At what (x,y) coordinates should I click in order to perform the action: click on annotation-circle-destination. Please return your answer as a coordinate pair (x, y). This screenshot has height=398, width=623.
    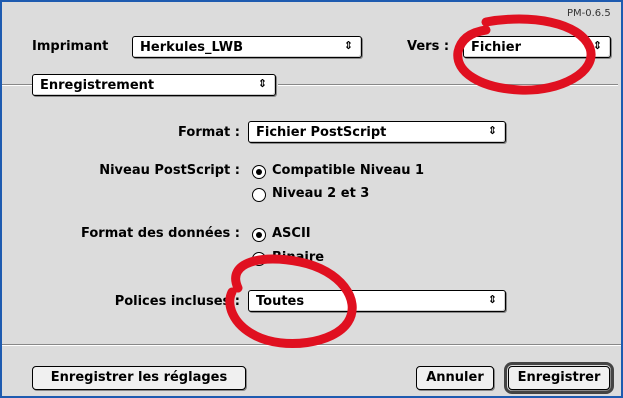
    Looking at the image, I should click on (524, 54).